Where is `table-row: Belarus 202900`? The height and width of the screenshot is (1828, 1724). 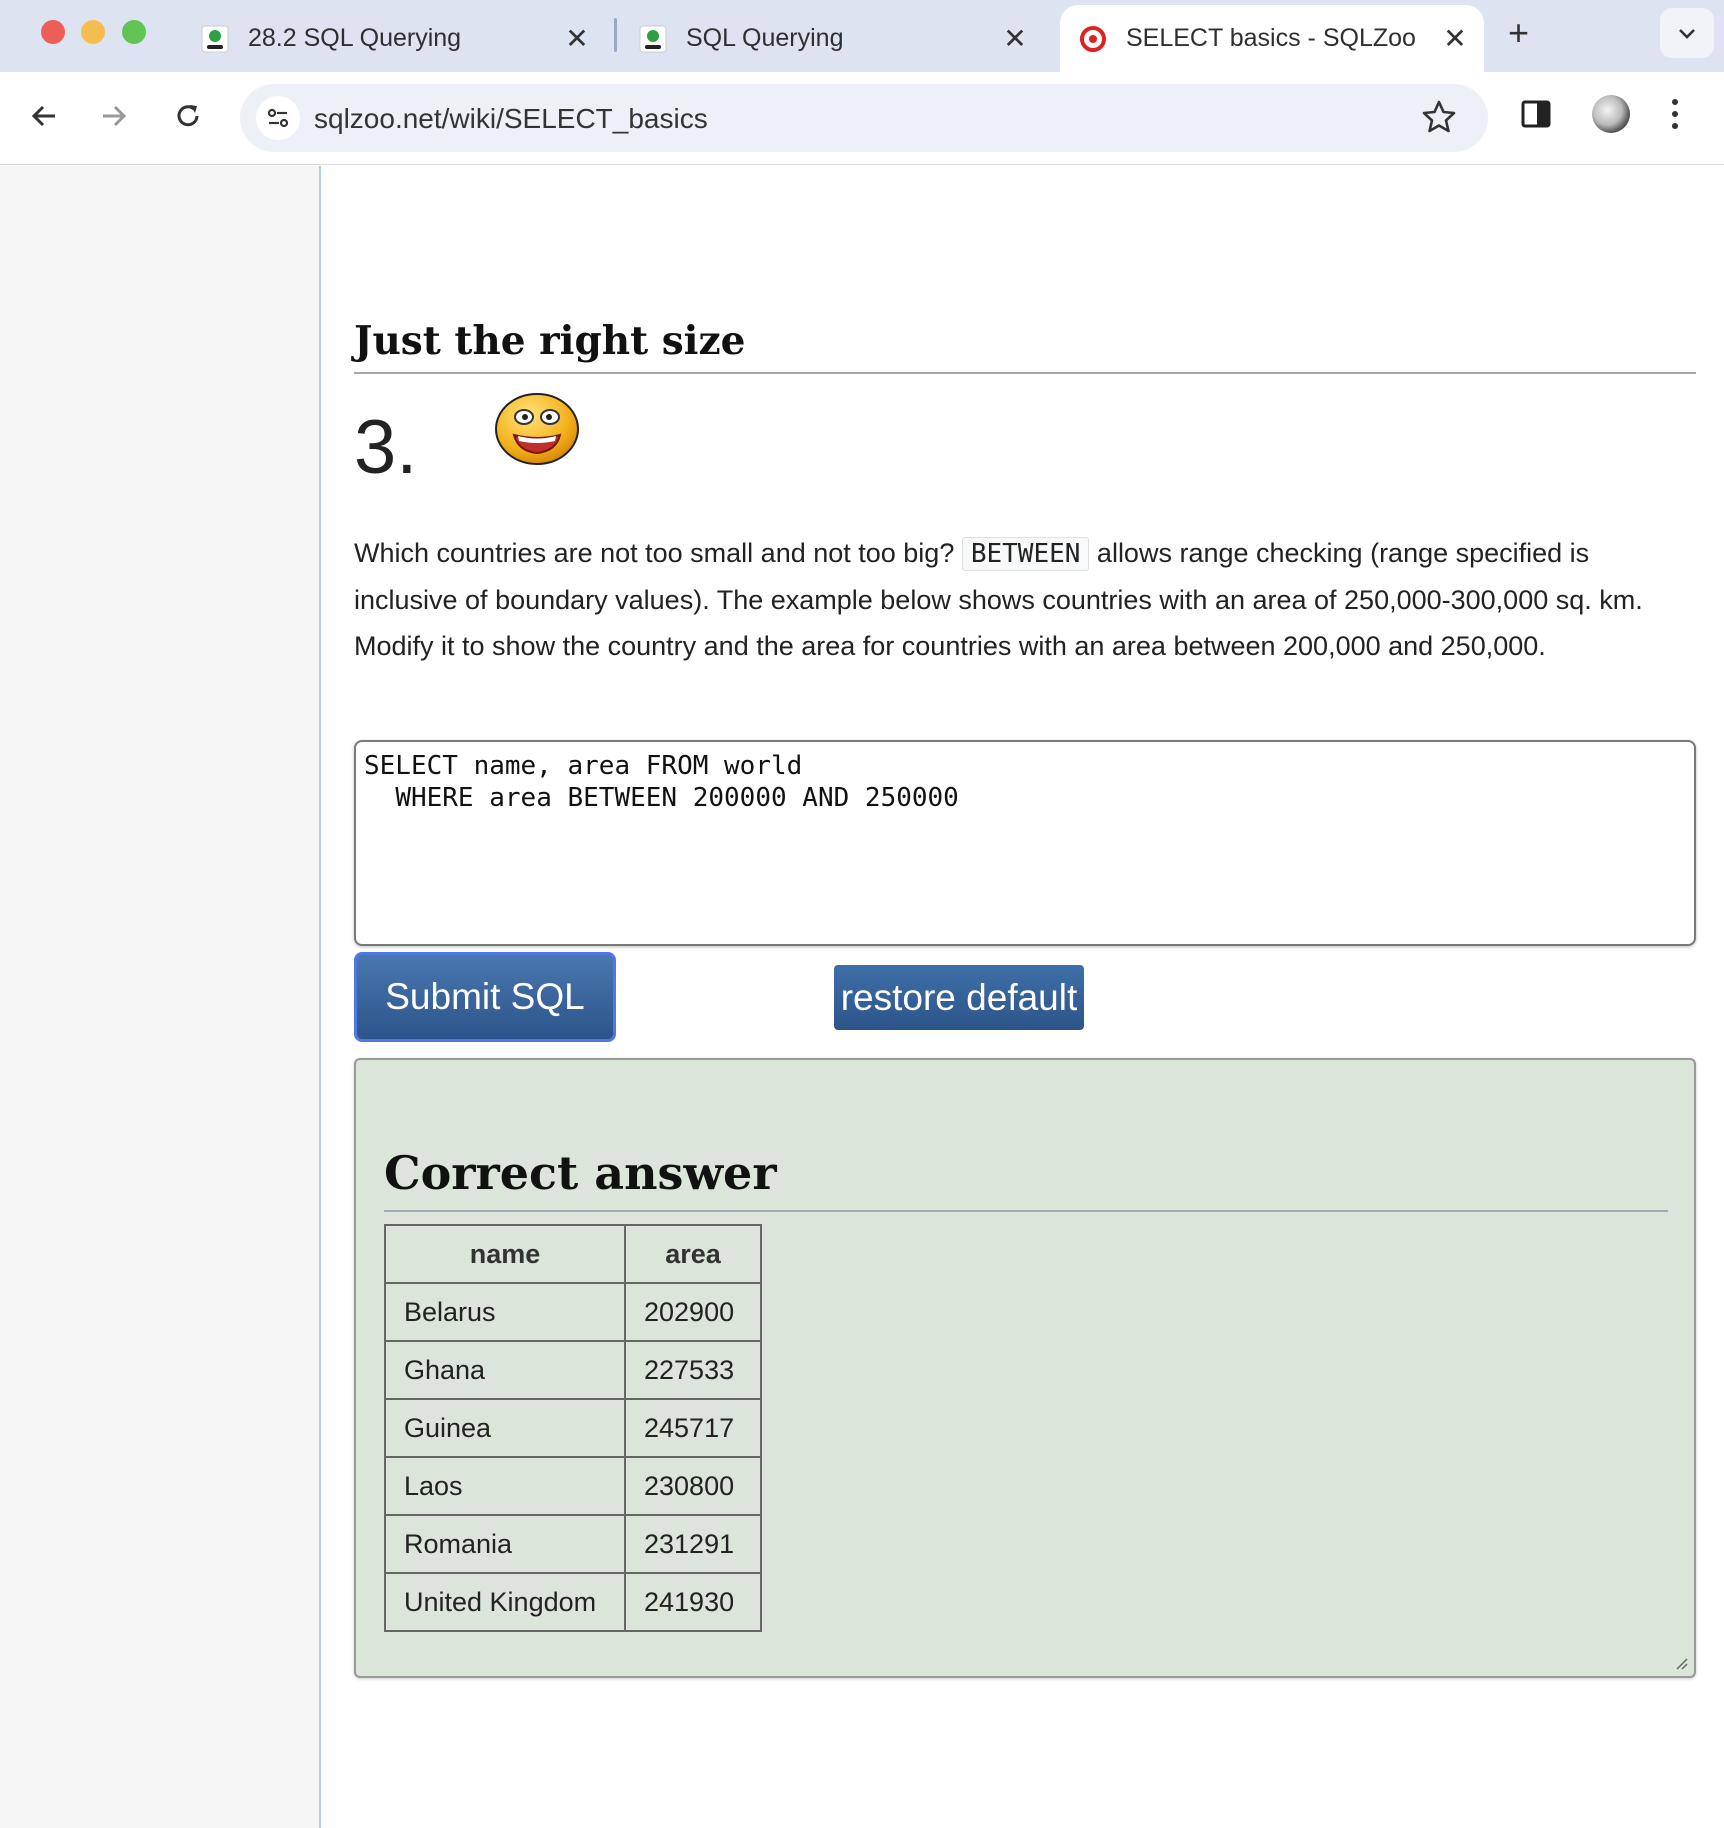
table-row: Belarus 202900 is located at coordinates (573, 1312).